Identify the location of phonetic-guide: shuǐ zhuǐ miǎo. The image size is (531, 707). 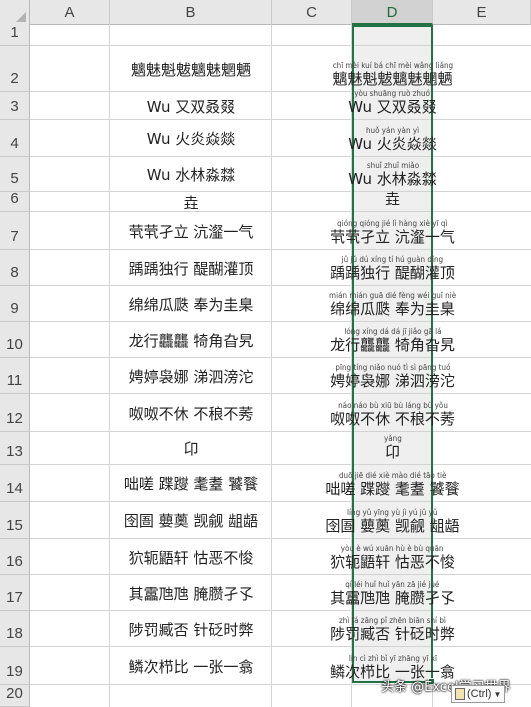
(392, 165).